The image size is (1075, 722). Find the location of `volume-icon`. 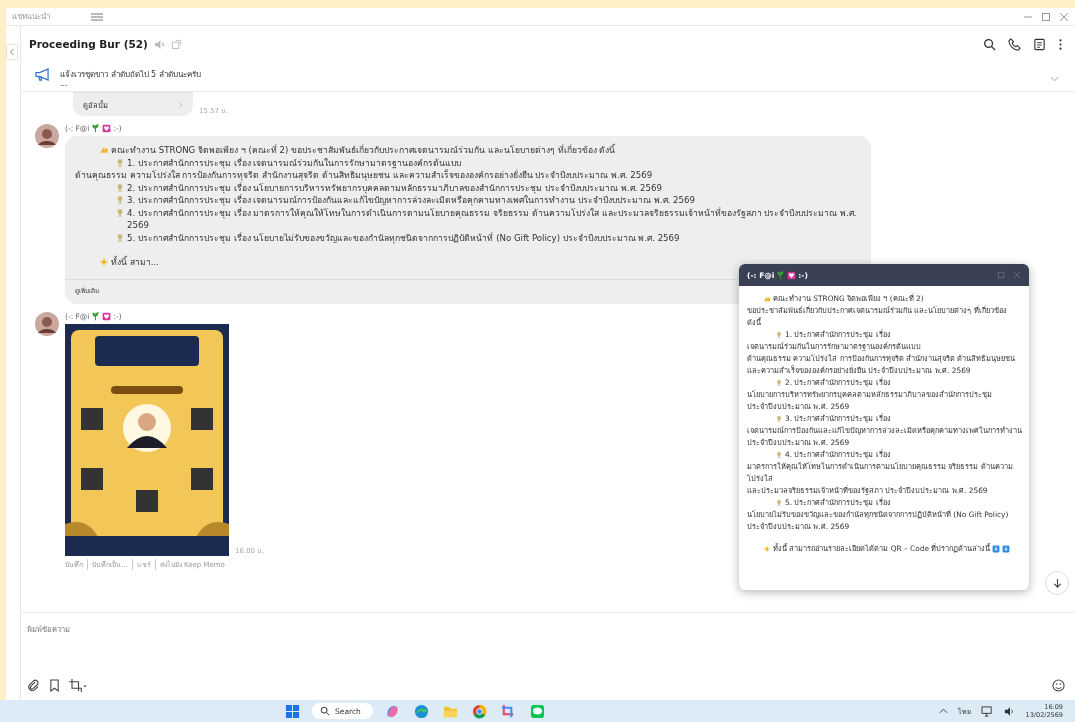

volume-icon is located at coordinates (1009, 711).